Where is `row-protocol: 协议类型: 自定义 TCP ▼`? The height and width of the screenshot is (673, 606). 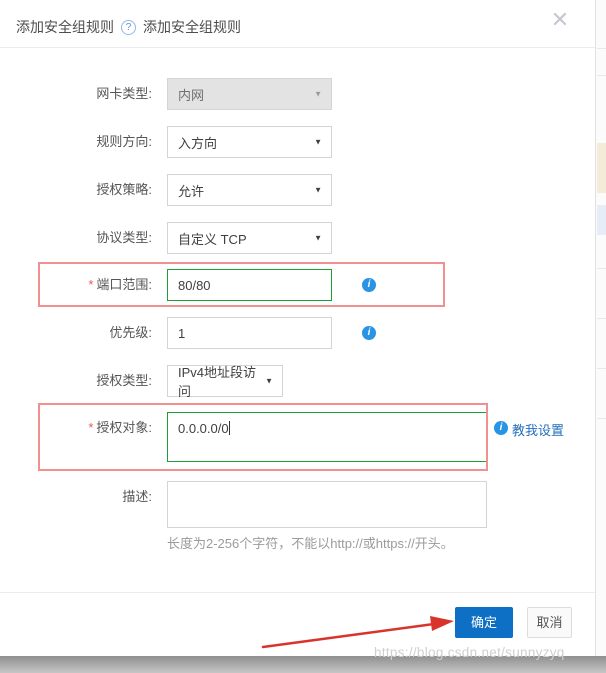 row-protocol: 协议类型: 自定义 TCP ▼ is located at coordinates (297, 238).